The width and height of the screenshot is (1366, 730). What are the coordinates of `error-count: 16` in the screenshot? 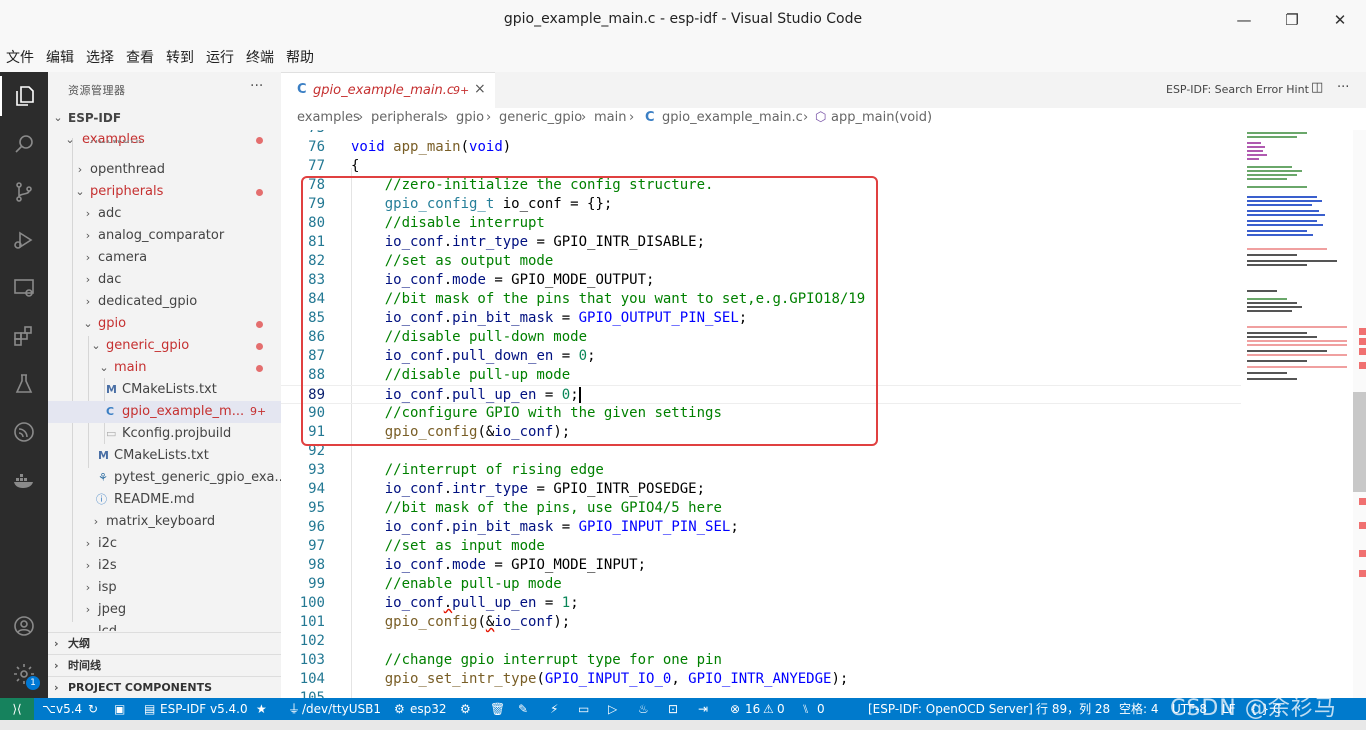 It's located at (752, 709).